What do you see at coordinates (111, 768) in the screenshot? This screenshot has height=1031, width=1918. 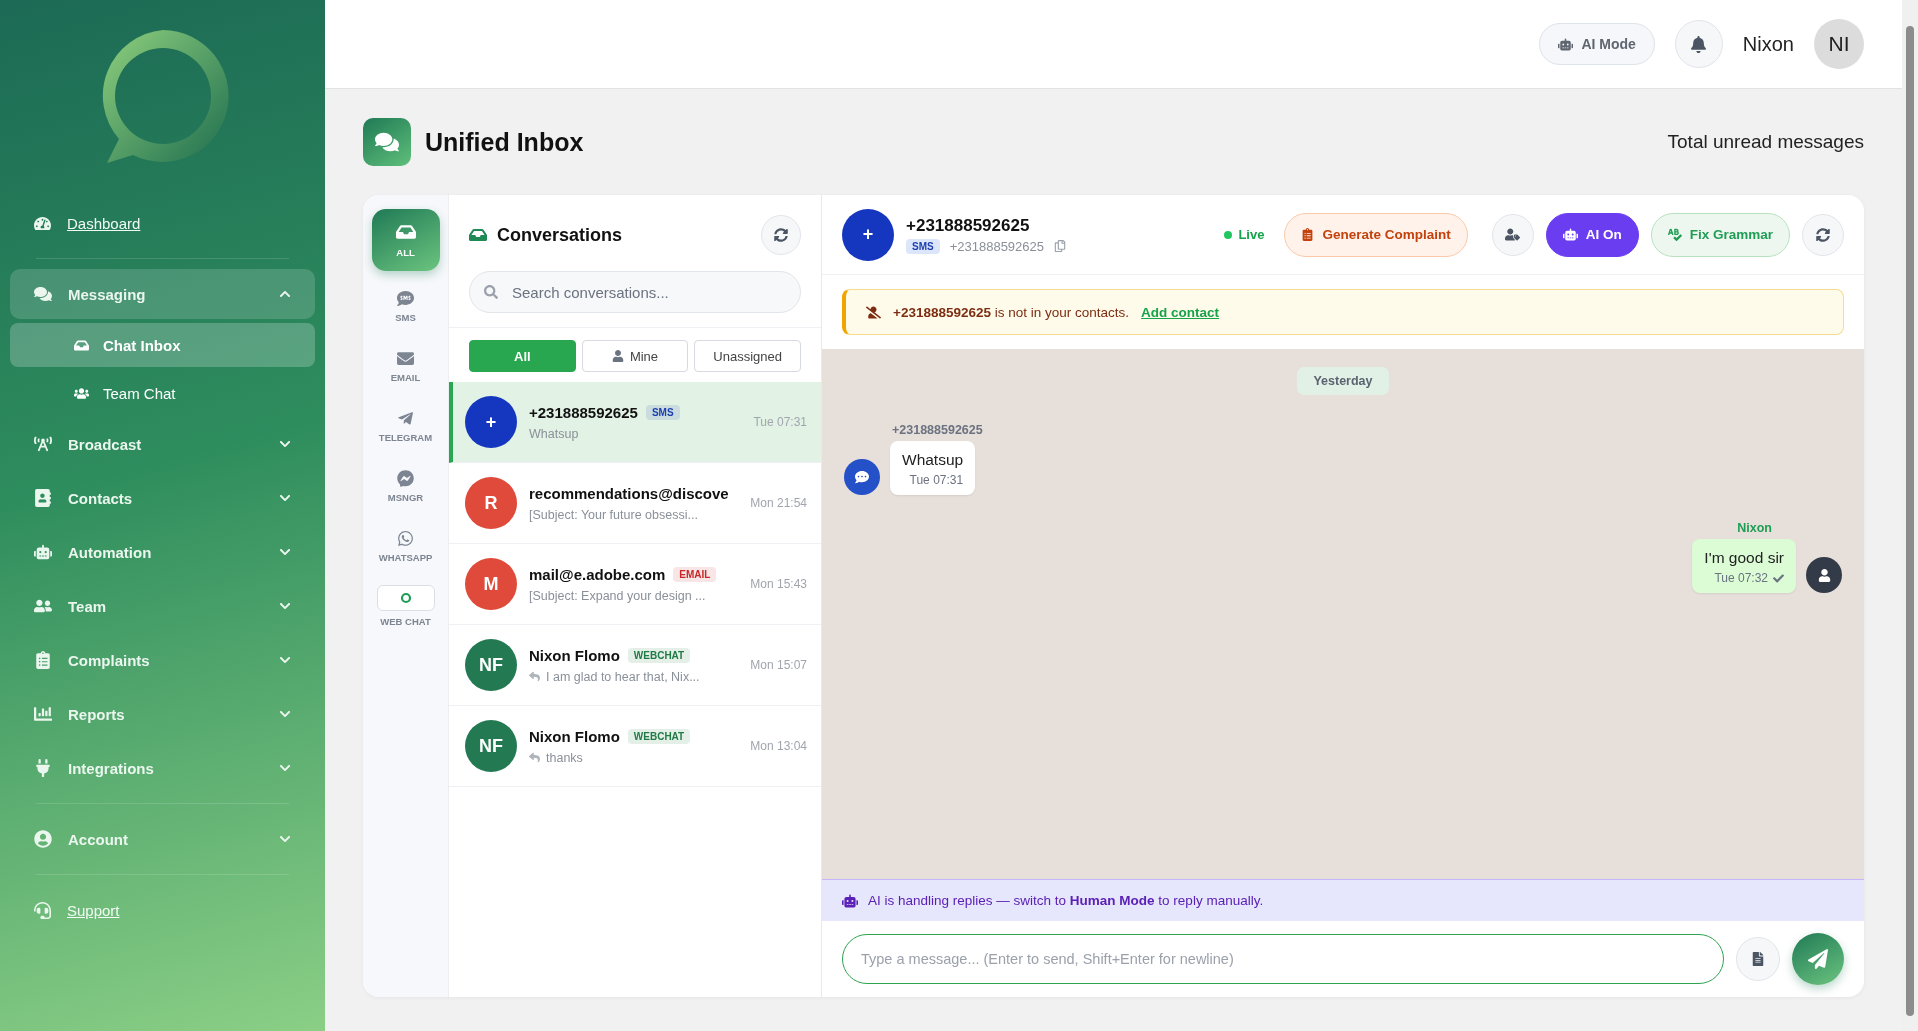 I see `nav-label: Integrations` at bounding box center [111, 768].